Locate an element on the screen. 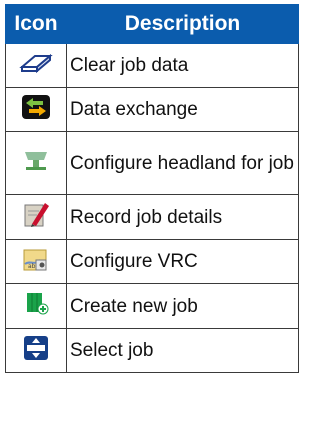  table-row: Create new job is located at coordinates (152, 306).